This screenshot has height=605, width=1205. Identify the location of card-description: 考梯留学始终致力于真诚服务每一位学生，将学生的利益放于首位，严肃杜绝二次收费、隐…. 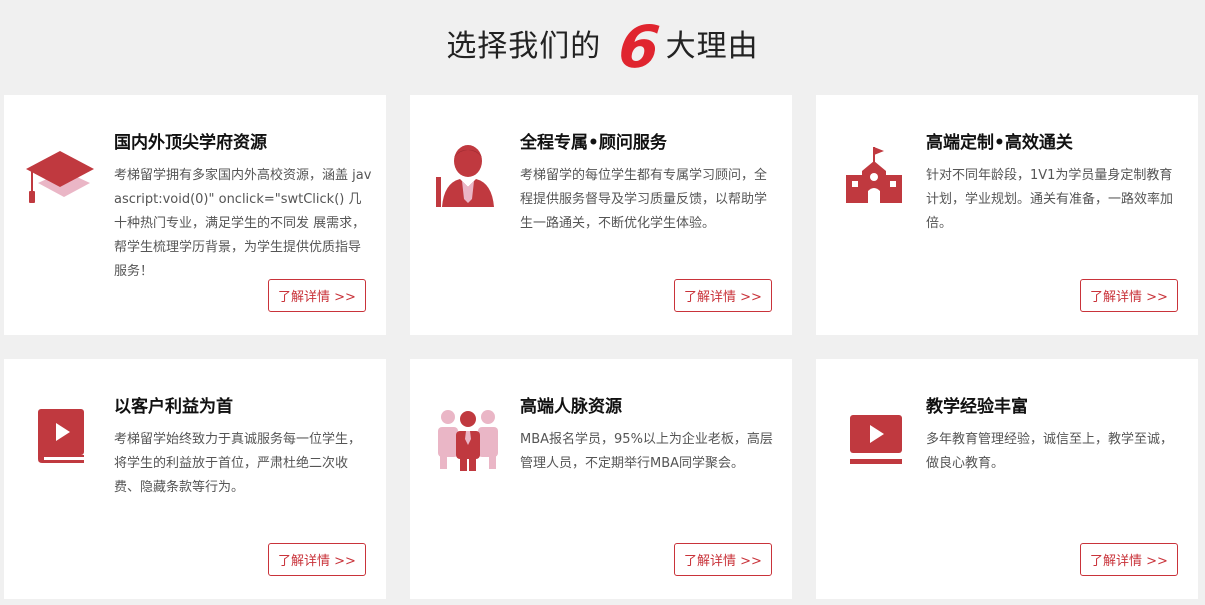
(238, 463).